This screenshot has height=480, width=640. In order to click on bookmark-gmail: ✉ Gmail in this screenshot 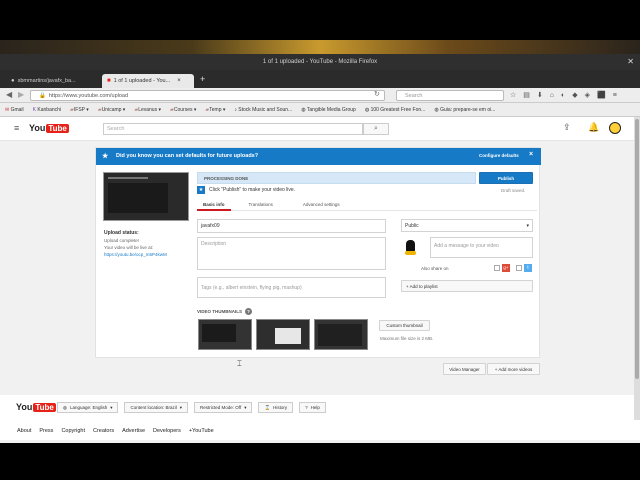, I will do `click(14, 110)`.